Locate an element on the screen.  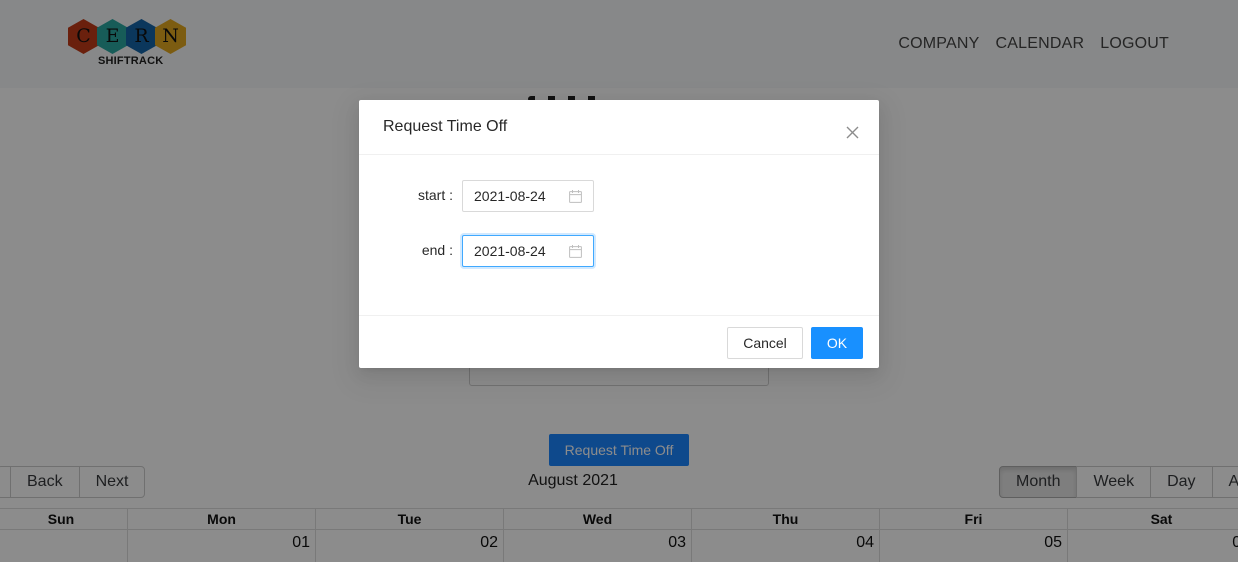
end-date-row: end : is located at coordinates (619, 251).